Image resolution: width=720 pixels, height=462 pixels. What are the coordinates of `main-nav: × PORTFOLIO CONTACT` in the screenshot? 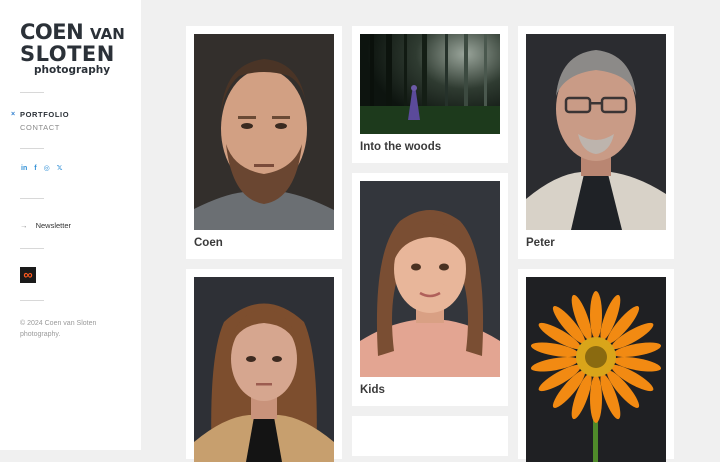 It's located at (40, 121).